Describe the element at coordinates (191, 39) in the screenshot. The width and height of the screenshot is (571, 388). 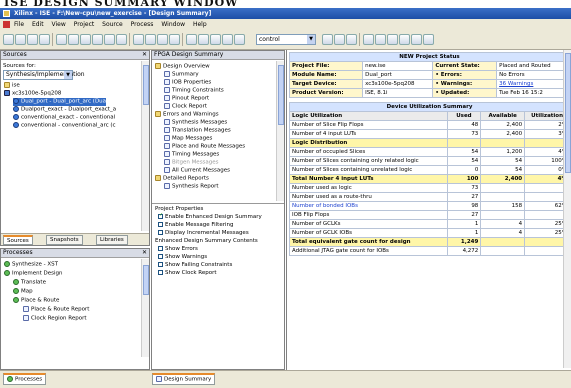
I see `search-icon` at that location.